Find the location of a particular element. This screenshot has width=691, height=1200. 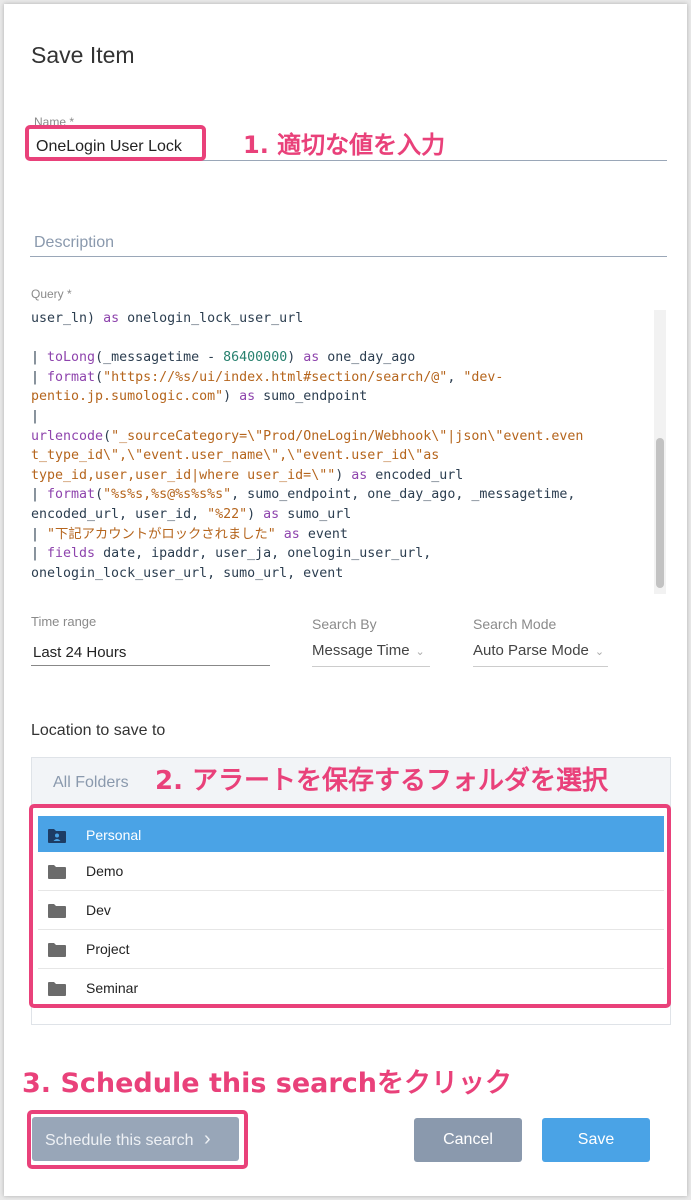

description-input-underline is located at coordinates (348, 256).